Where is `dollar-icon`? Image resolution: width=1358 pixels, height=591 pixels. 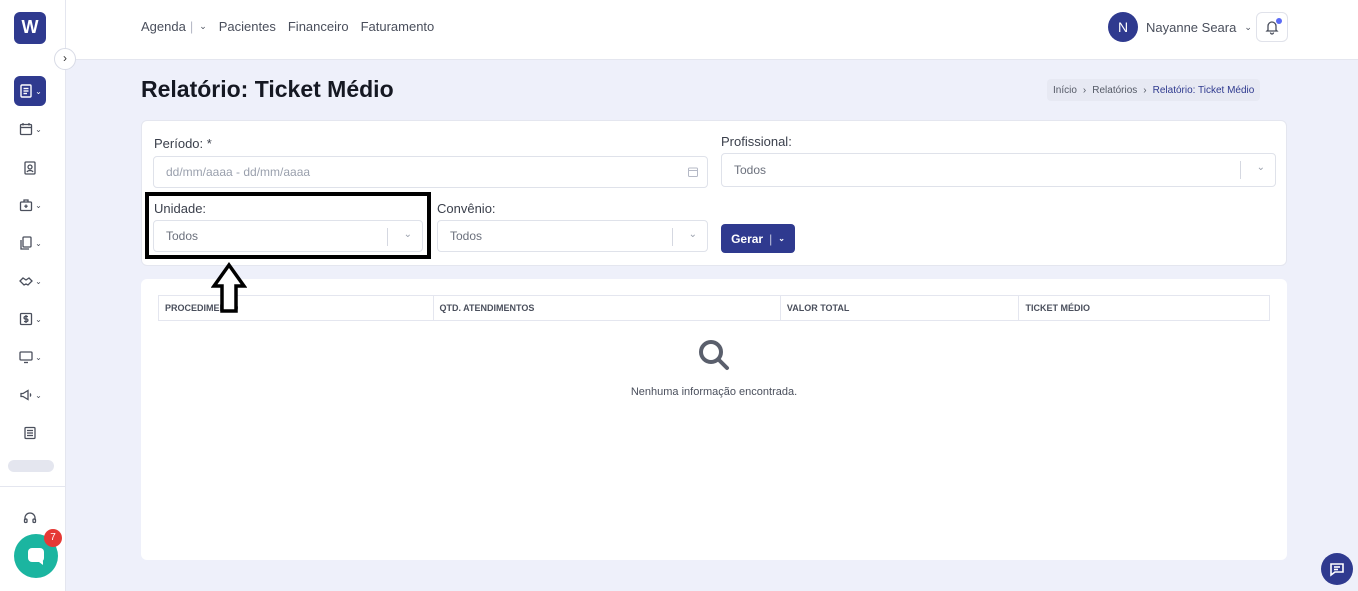
dollar-icon is located at coordinates (26, 319).